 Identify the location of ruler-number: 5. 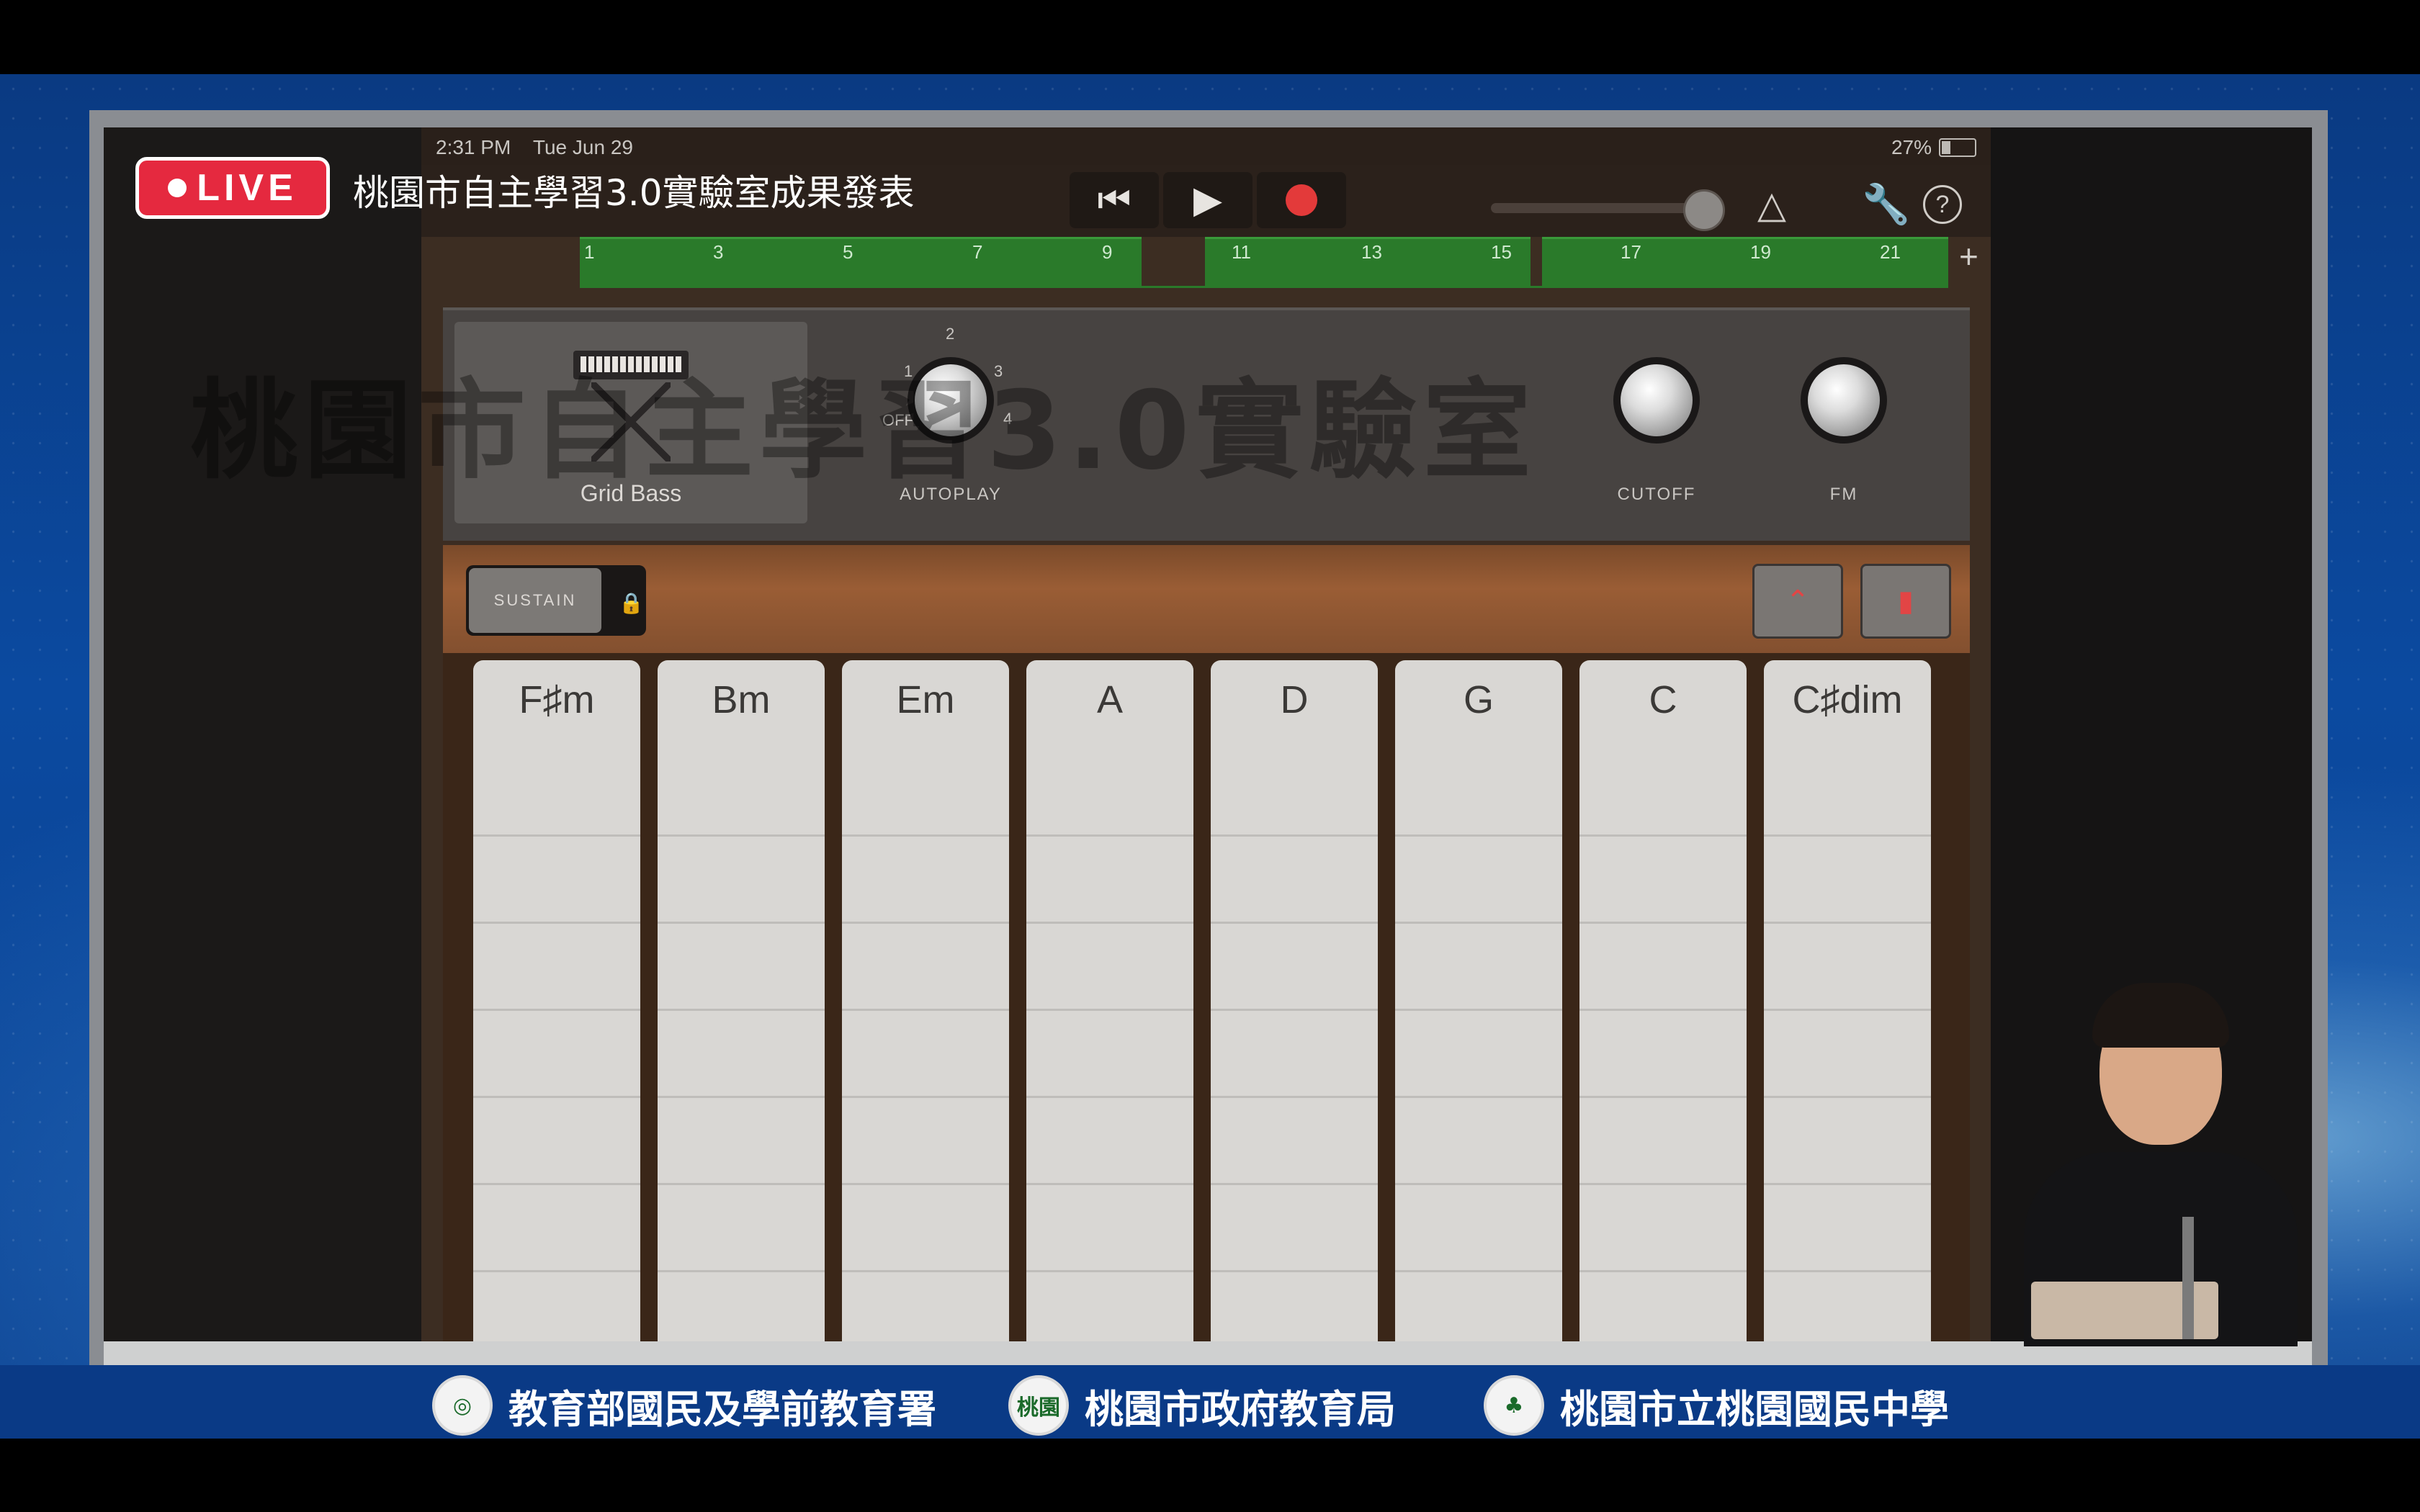
(848, 252).